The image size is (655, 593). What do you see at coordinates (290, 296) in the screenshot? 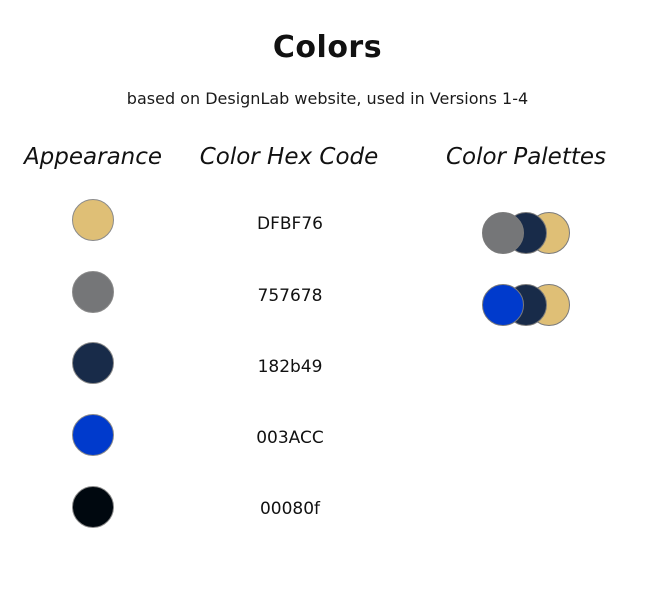
I see `color-hex-2: 757678` at bounding box center [290, 296].